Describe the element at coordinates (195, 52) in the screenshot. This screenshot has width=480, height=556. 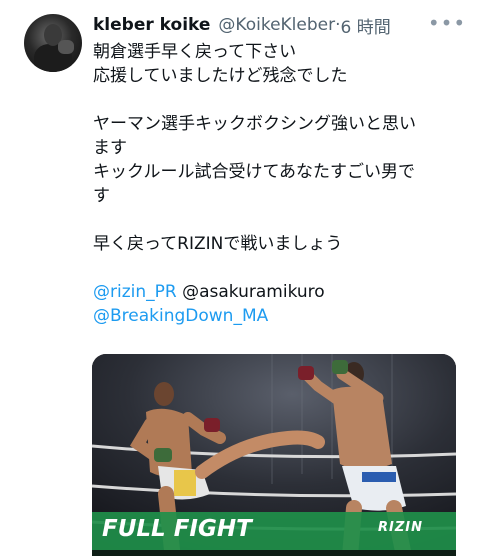
I see `tweet-line: 朝倉選手早く戻って下さい` at that location.